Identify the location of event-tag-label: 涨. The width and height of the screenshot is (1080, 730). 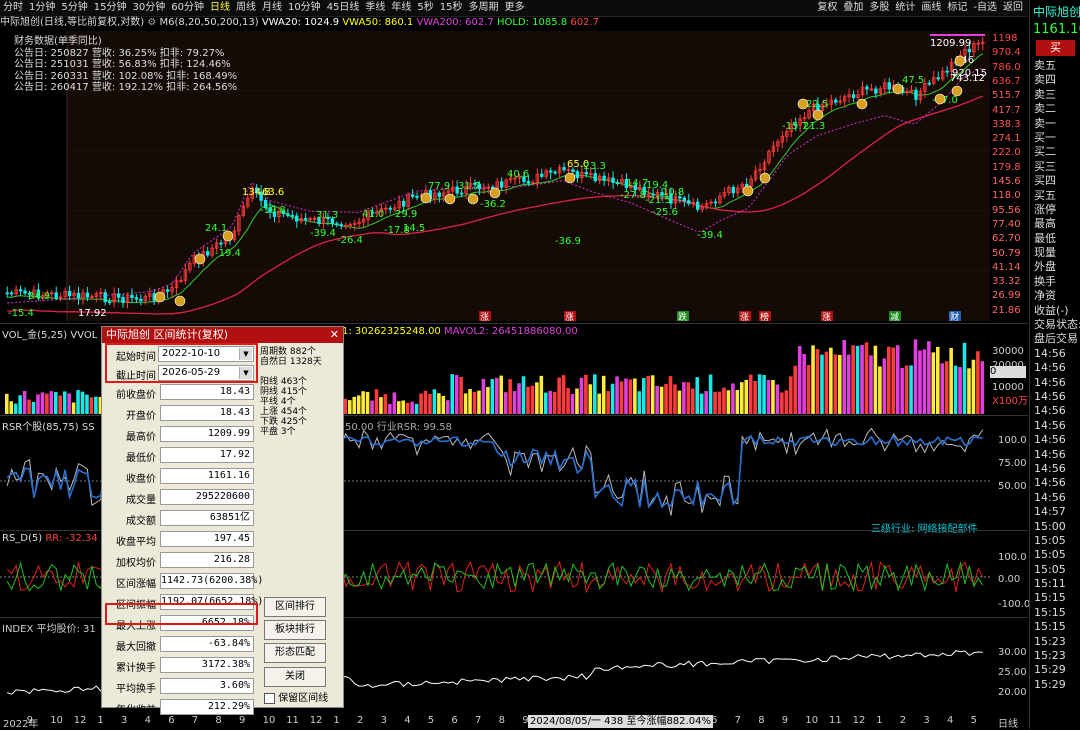
(484, 316).